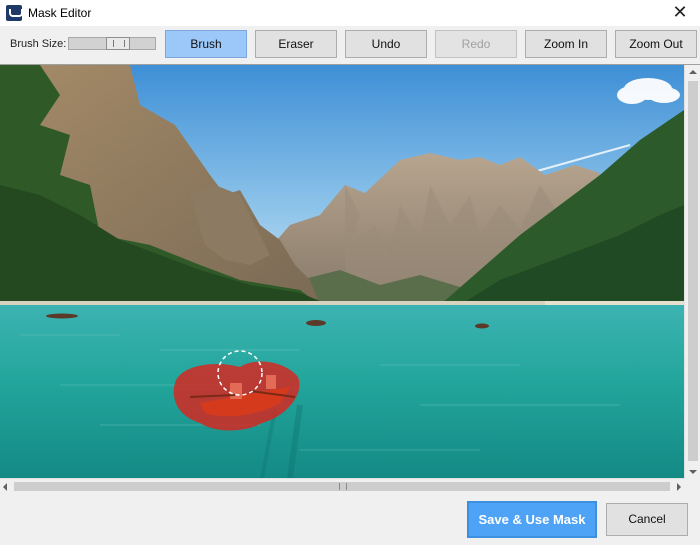  What do you see at coordinates (14, 13) in the screenshot?
I see `app-icon` at bounding box center [14, 13].